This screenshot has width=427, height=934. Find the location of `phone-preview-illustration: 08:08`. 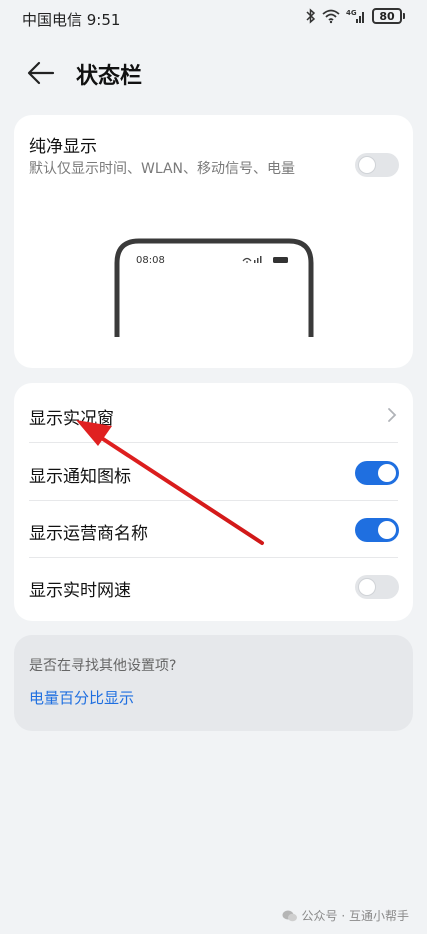

phone-preview-illustration: 08:08 is located at coordinates (214, 287).